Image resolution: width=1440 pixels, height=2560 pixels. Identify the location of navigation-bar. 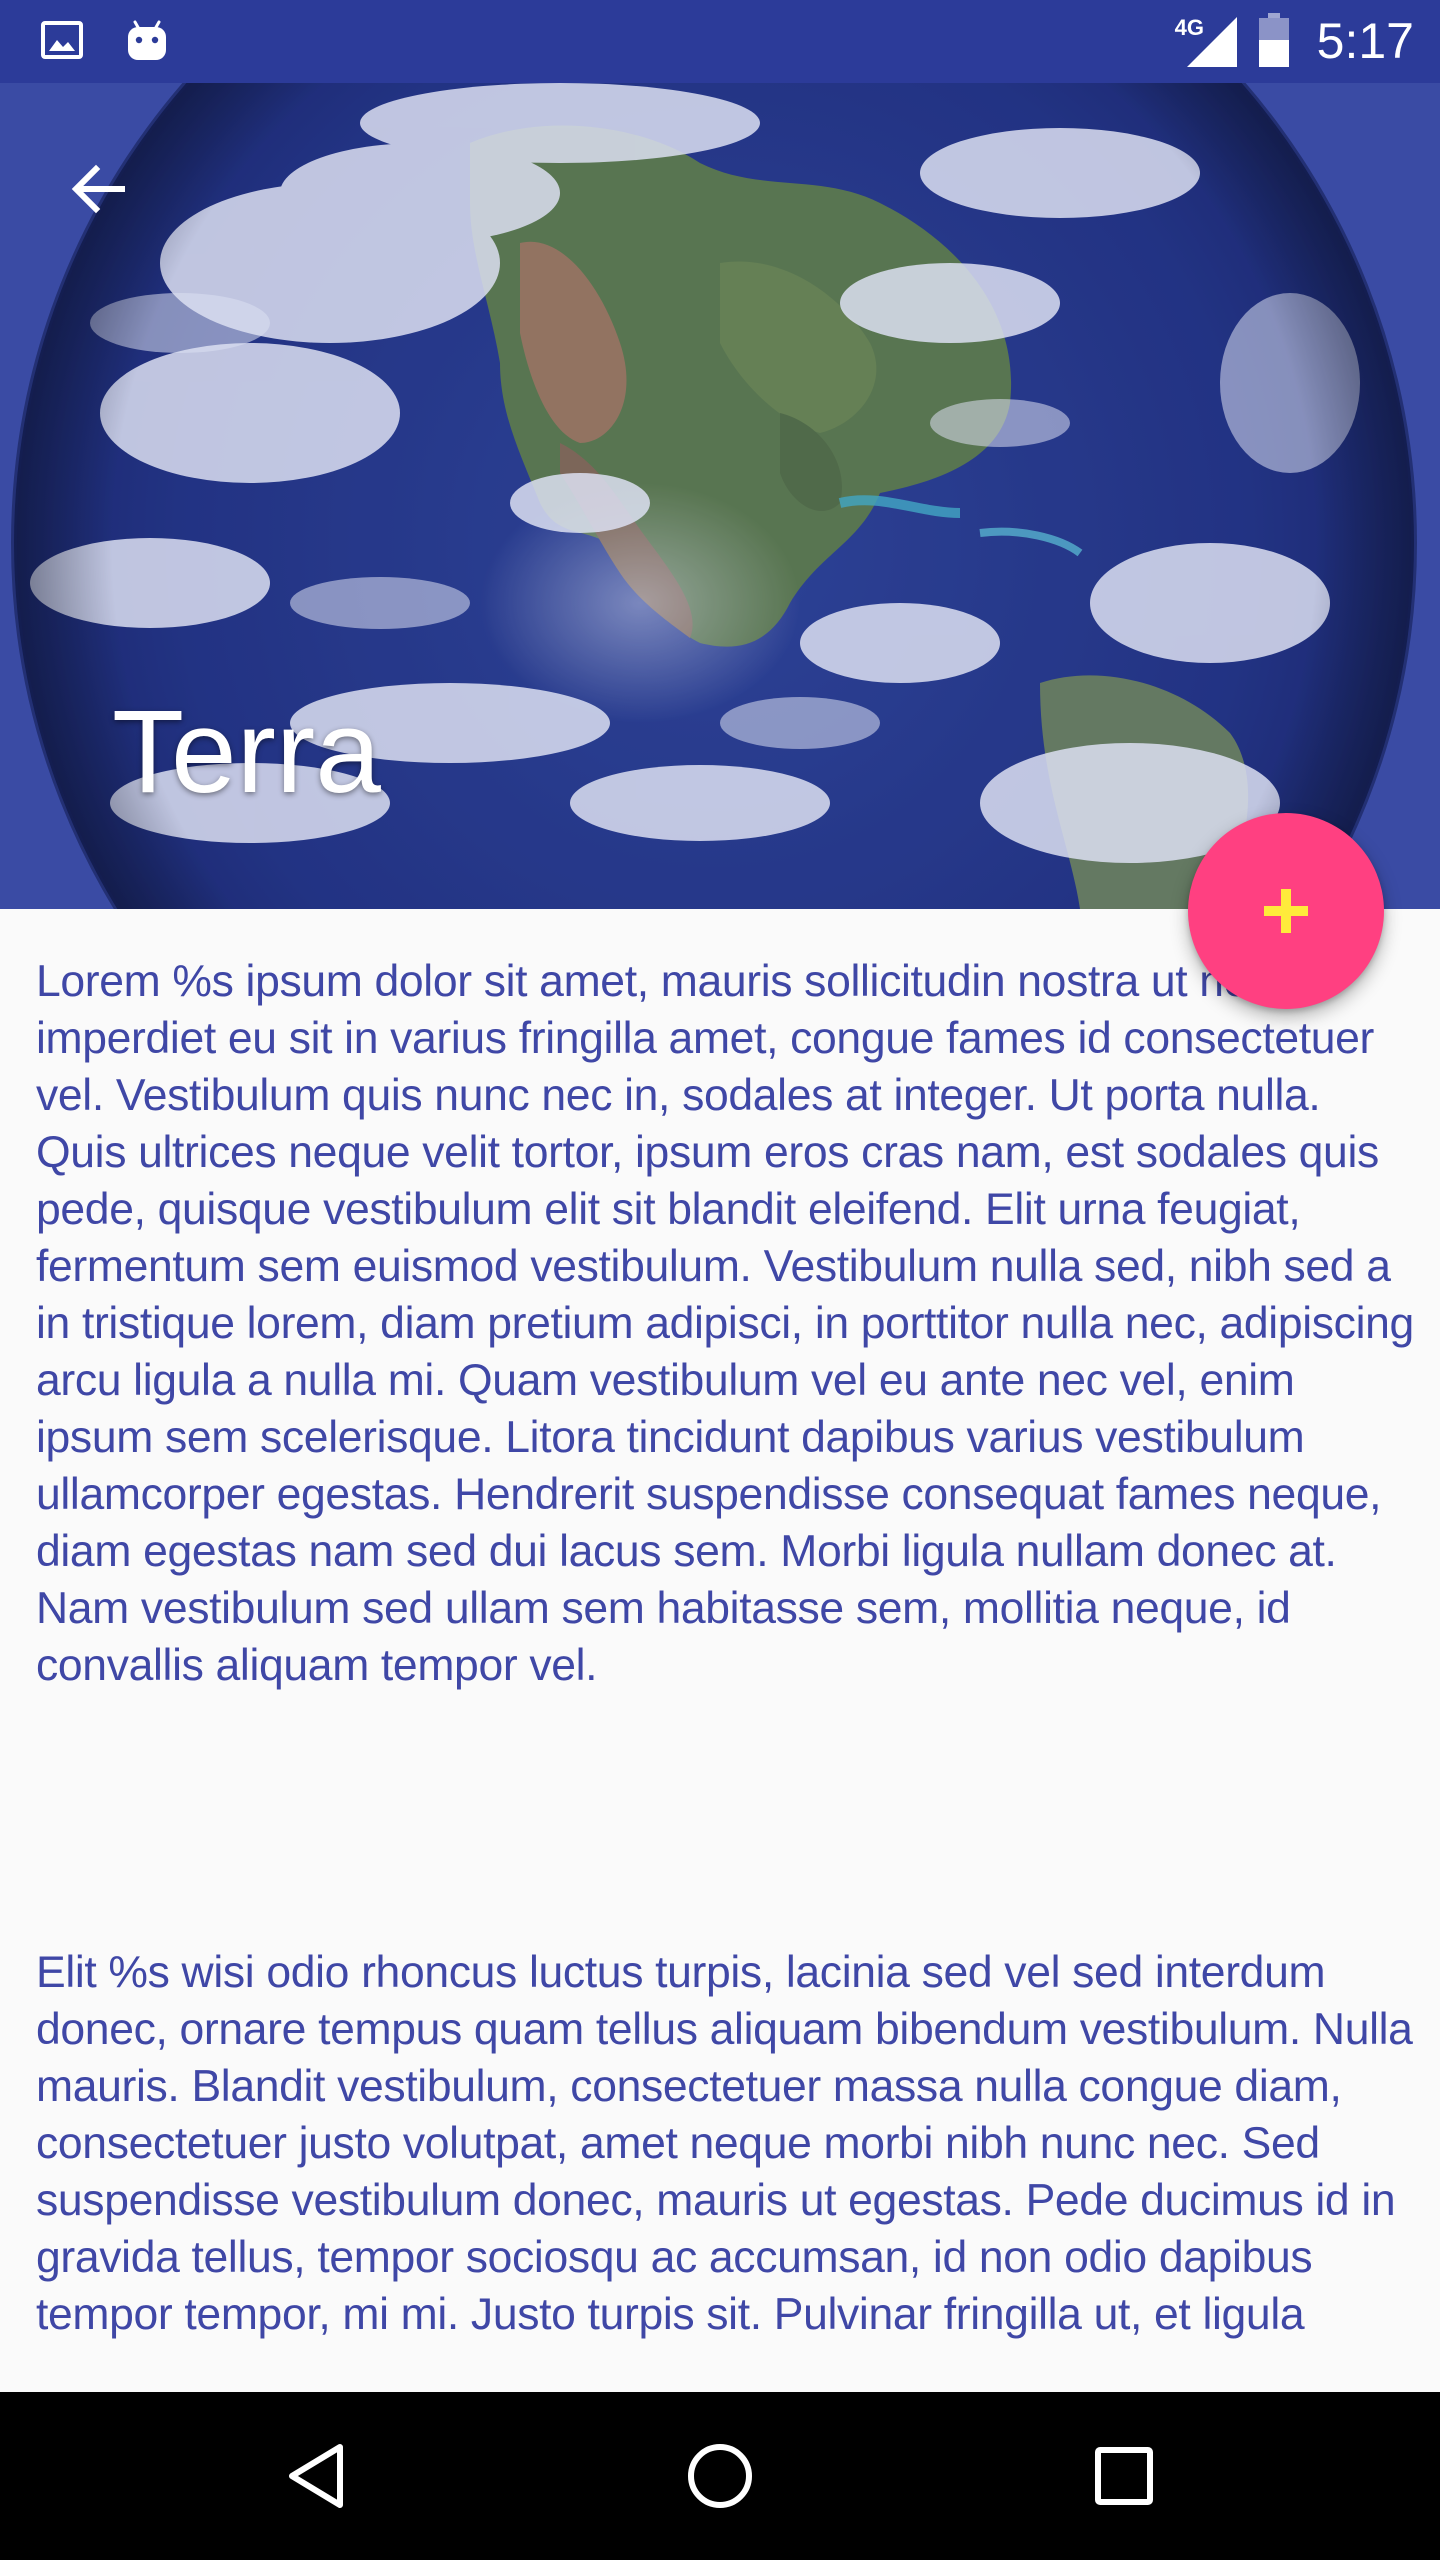
(720, 2476).